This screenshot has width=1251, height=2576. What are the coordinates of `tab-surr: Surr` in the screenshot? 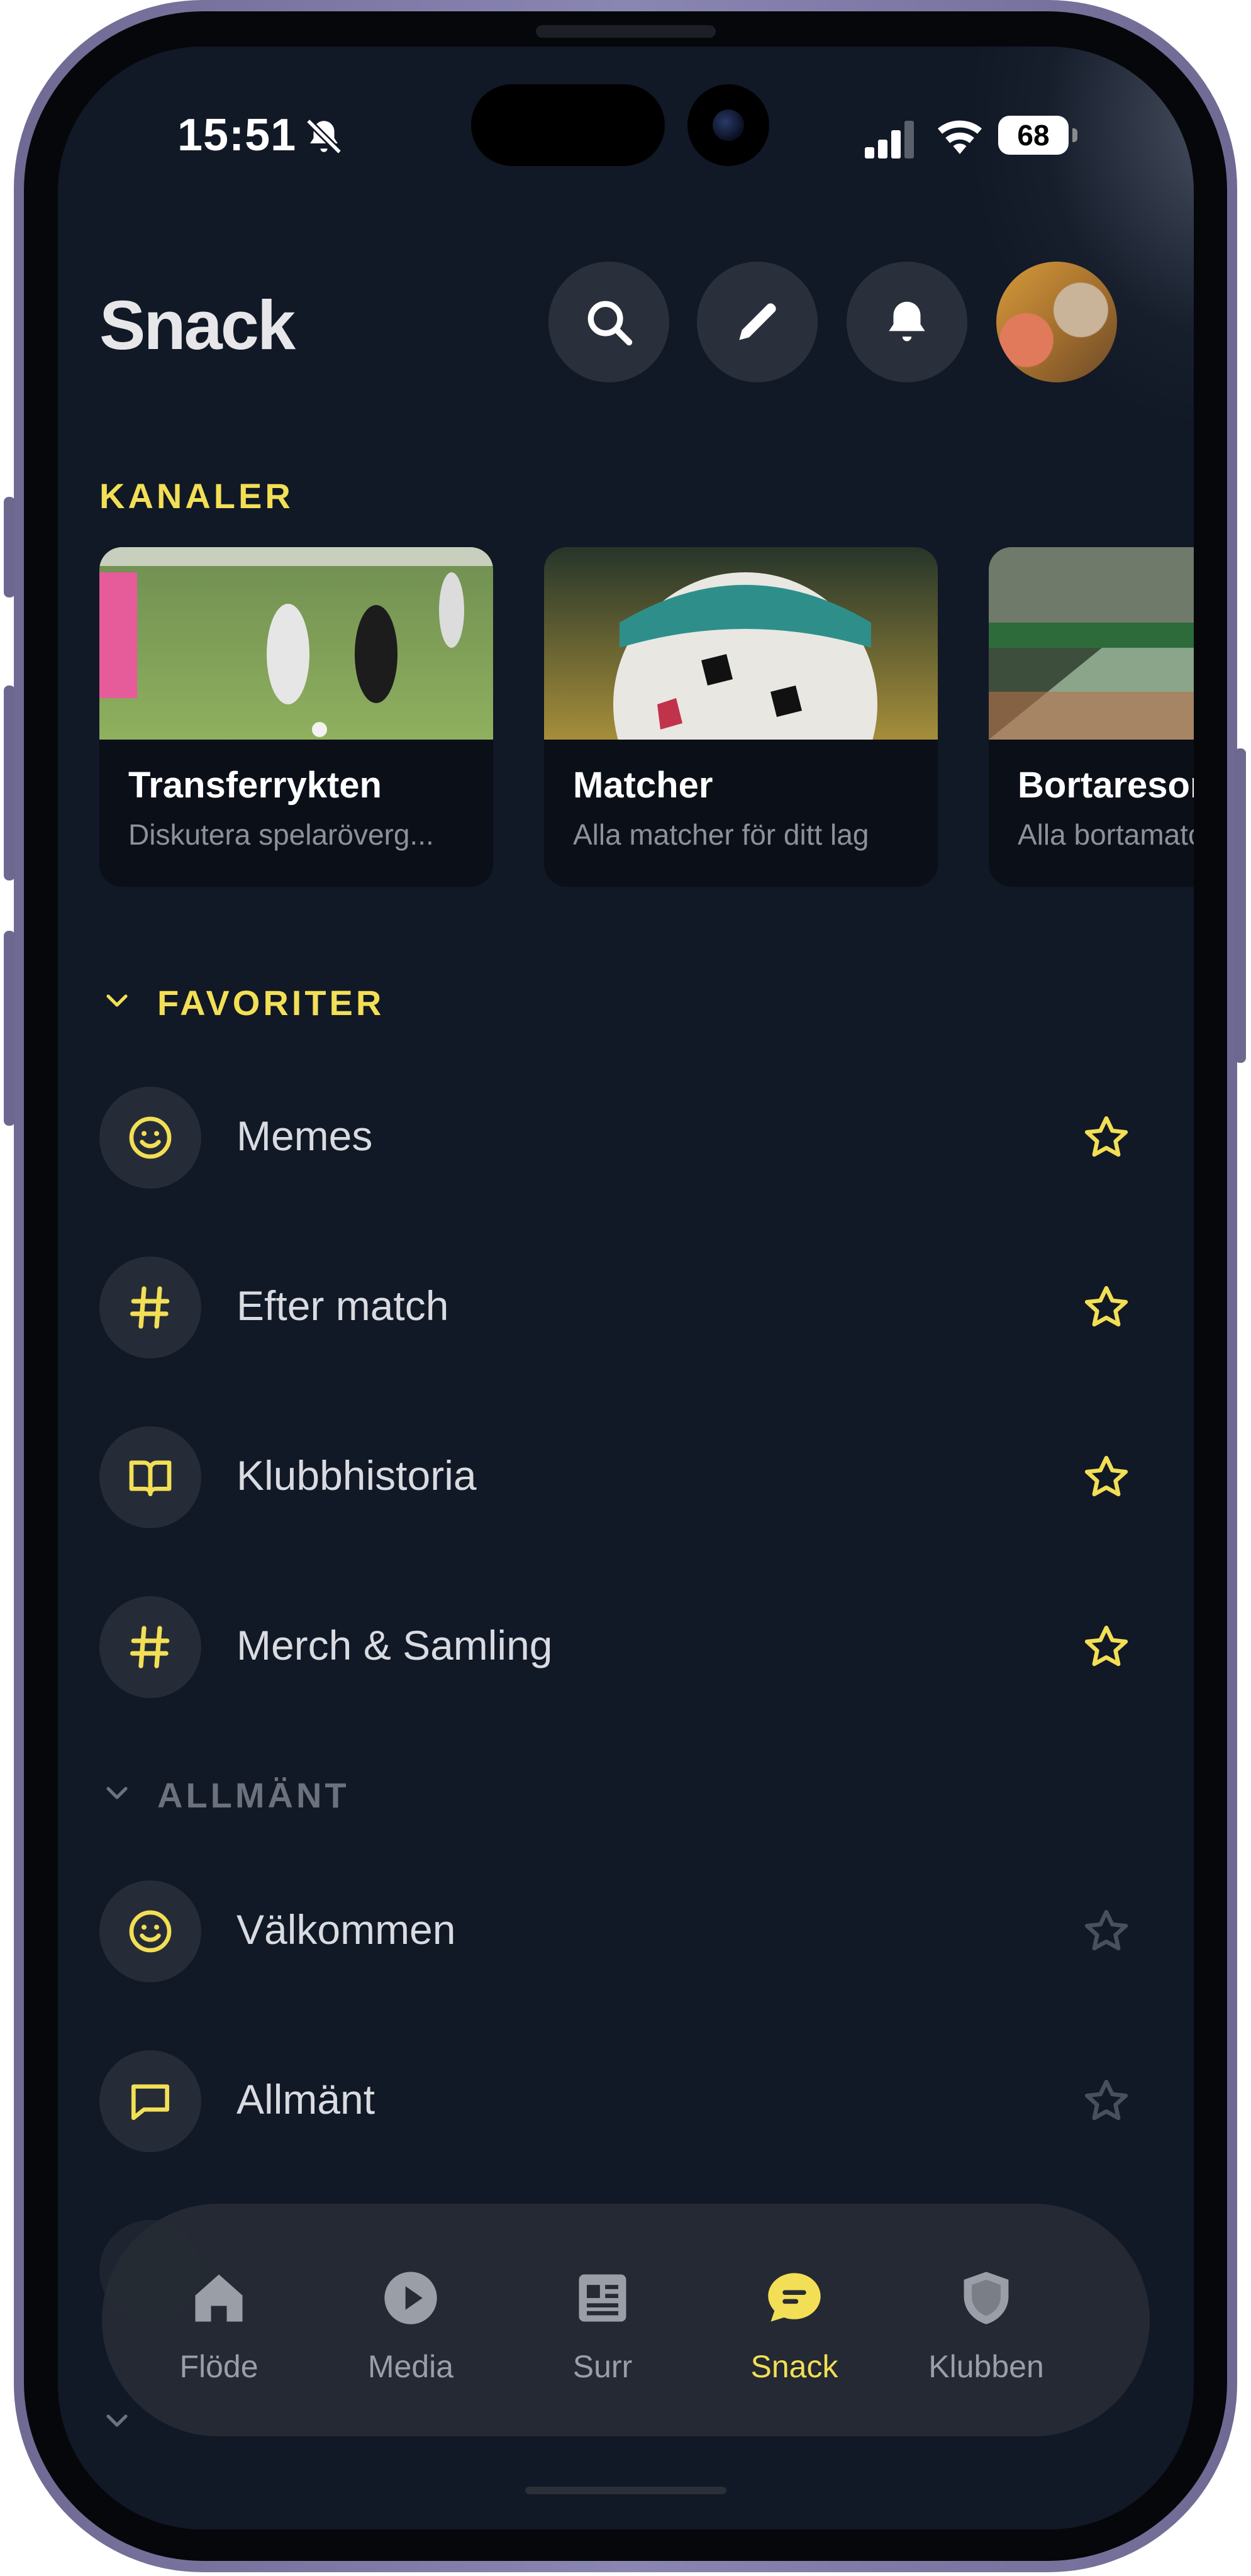 It's located at (602, 2320).